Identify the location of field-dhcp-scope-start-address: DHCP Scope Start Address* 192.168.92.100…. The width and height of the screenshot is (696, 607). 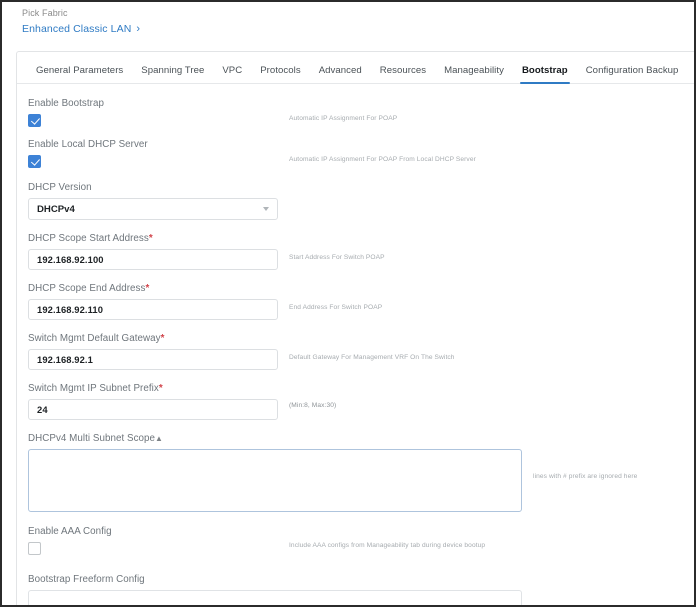
(355, 251).